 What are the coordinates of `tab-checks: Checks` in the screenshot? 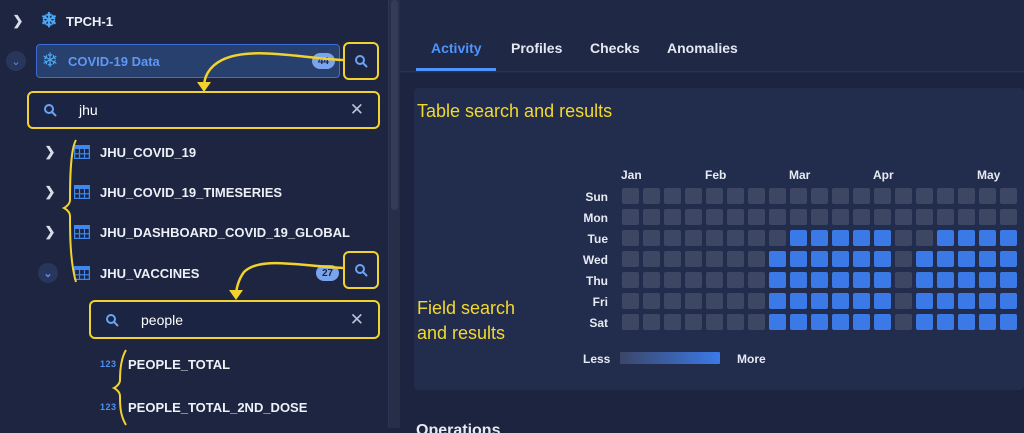 It's located at (615, 48).